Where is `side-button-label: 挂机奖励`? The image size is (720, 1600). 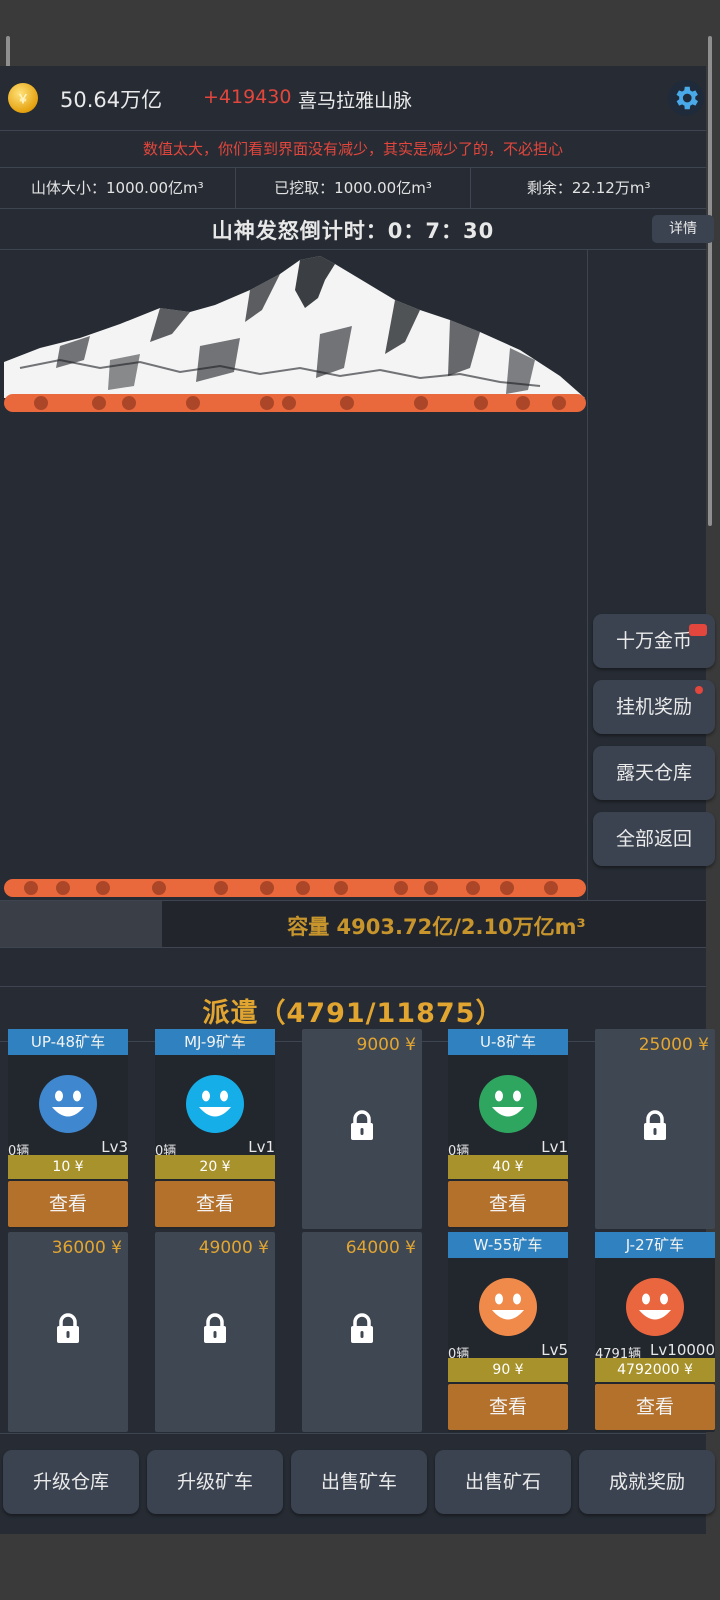 side-button-label: 挂机奖励 is located at coordinates (653, 707).